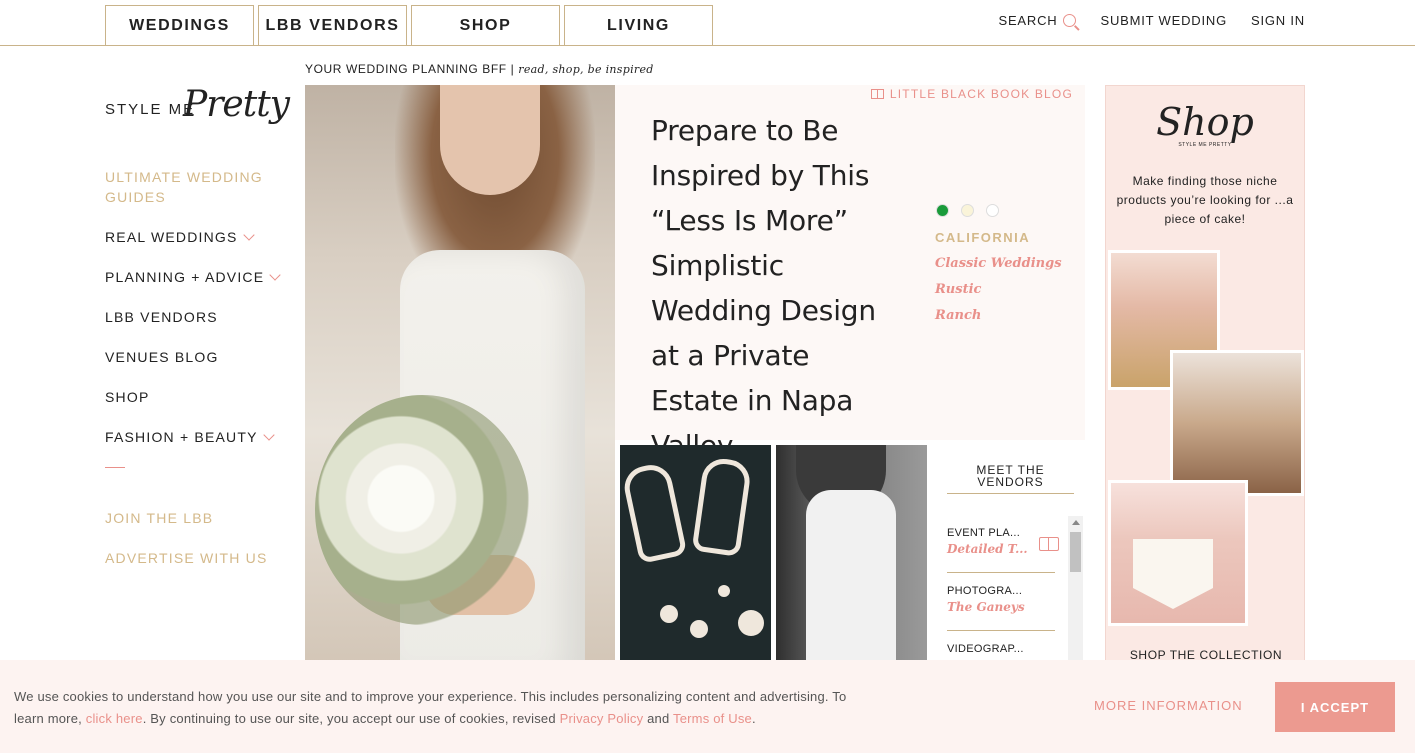 This screenshot has height=753, width=1415. I want to click on logo-pretty: Pretty, so click(236, 104).